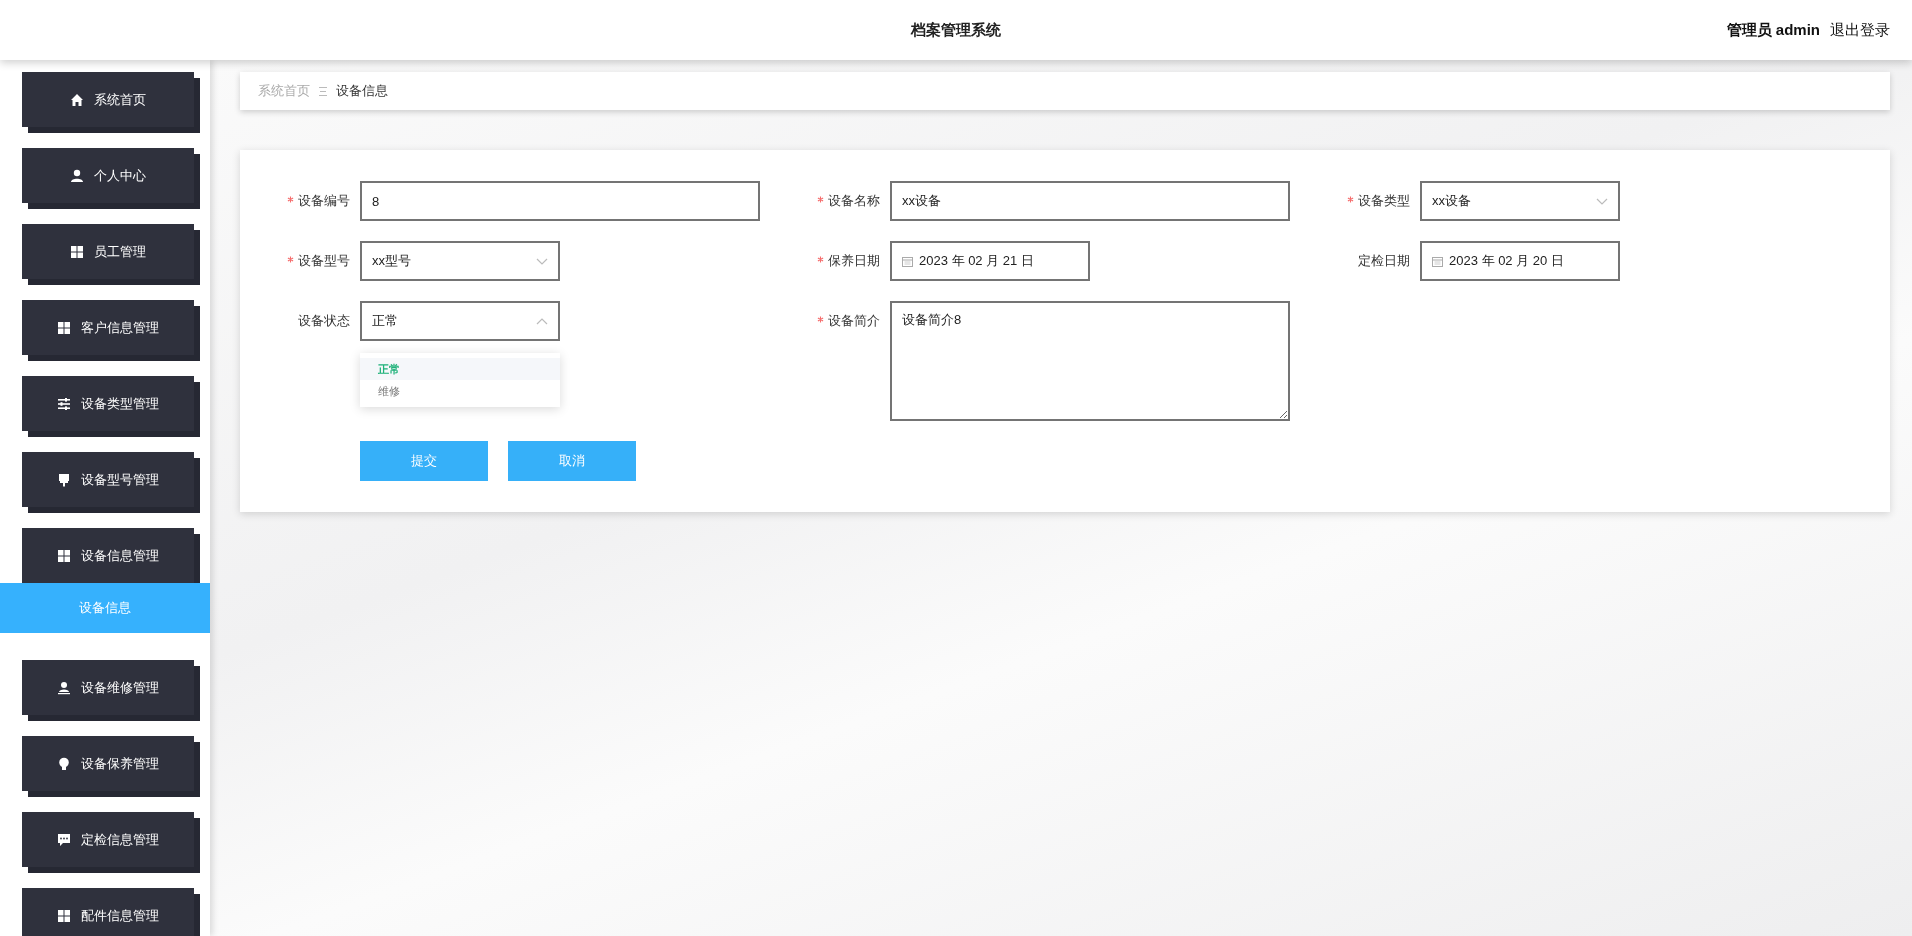 This screenshot has width=1912, height=936. I want to click on home-icon, so click(77, 99).